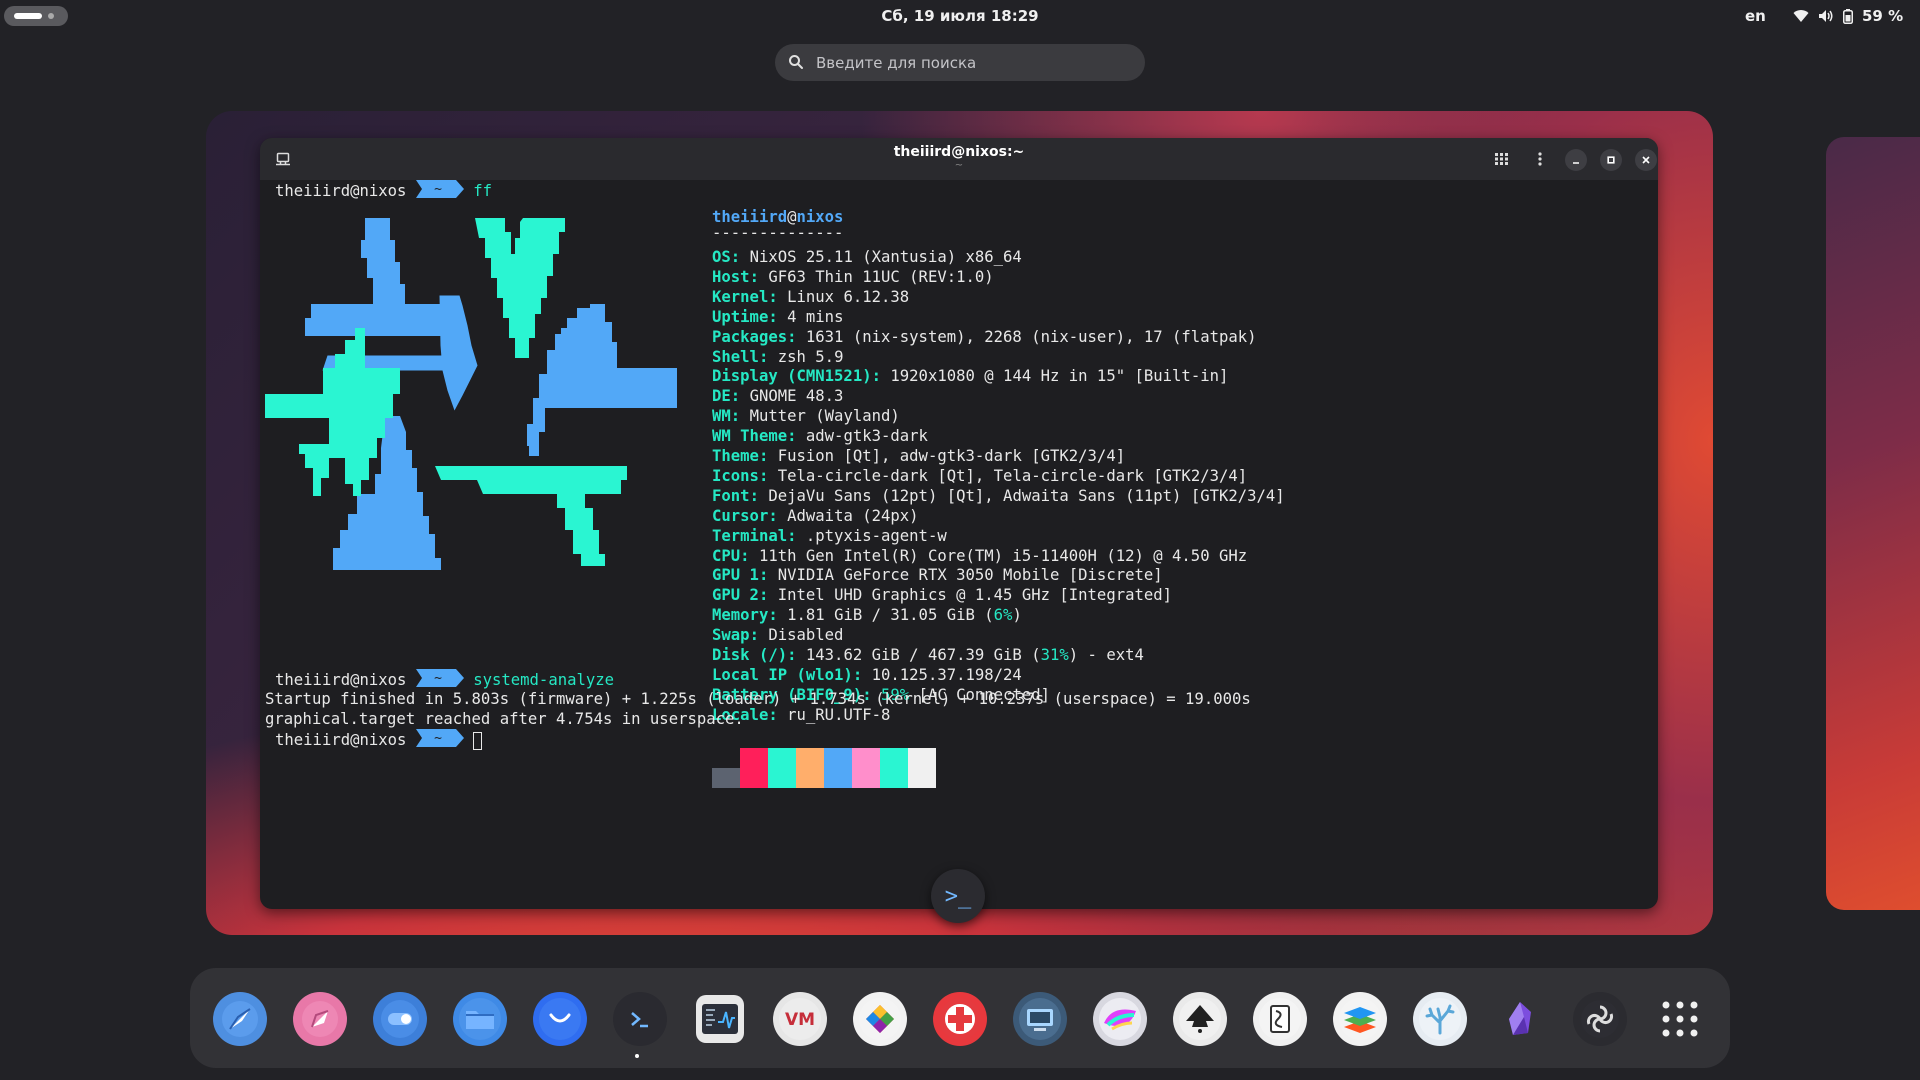  What do you see at coordinates (824, 416) in the screenshot?
I see `info-value: Mutter (Wayland)` at bounding box center [824, 416].